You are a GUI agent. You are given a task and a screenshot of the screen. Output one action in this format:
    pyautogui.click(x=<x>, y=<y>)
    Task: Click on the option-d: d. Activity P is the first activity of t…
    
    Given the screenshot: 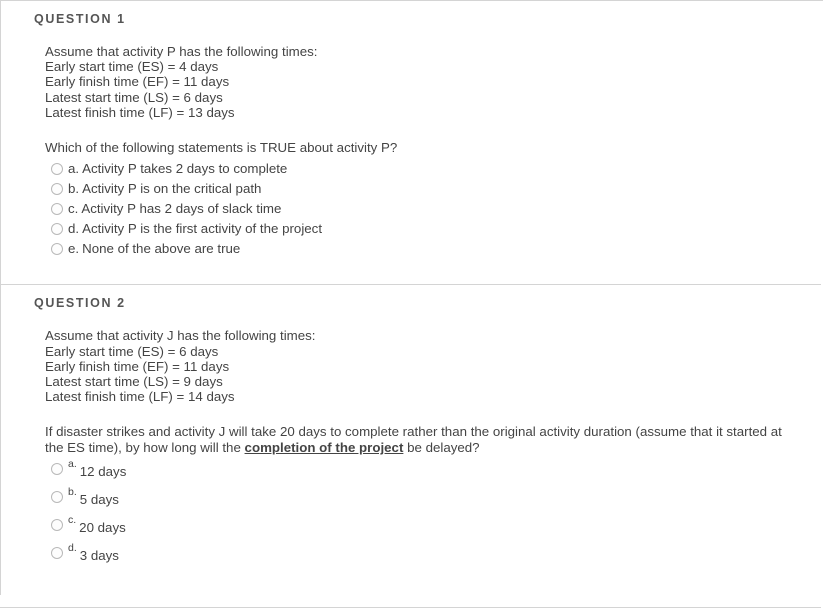 What is the action you would take?
    pyautogui.click(x=434, y=228)
    